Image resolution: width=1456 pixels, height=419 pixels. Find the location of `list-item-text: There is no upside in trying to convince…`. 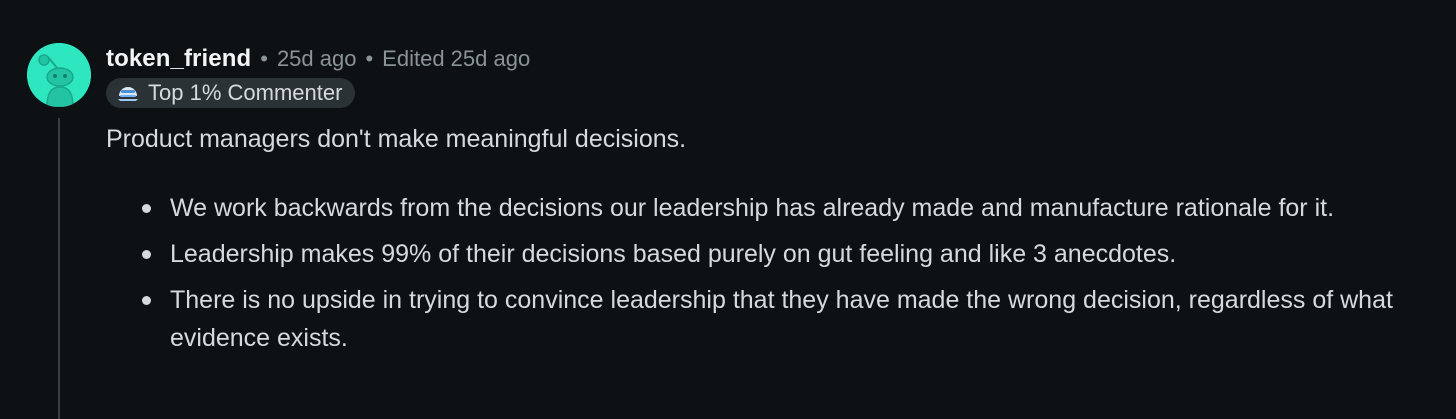

list-item-text: There is no upside in trying to convince… is located at coordinates (781, 319).